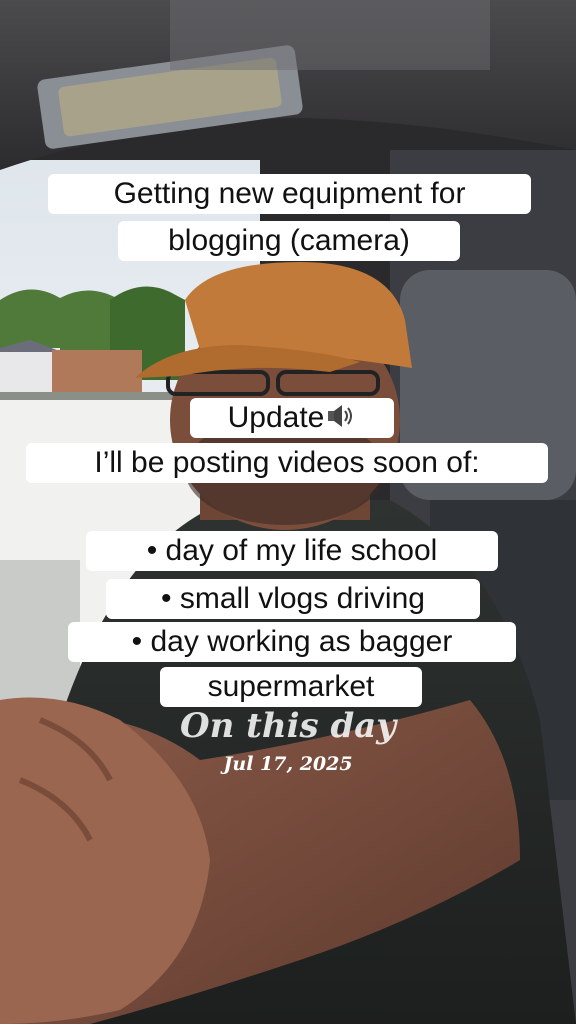  I want to click on caption-bullet-2: • small vlogs driving, so click(293, 599).